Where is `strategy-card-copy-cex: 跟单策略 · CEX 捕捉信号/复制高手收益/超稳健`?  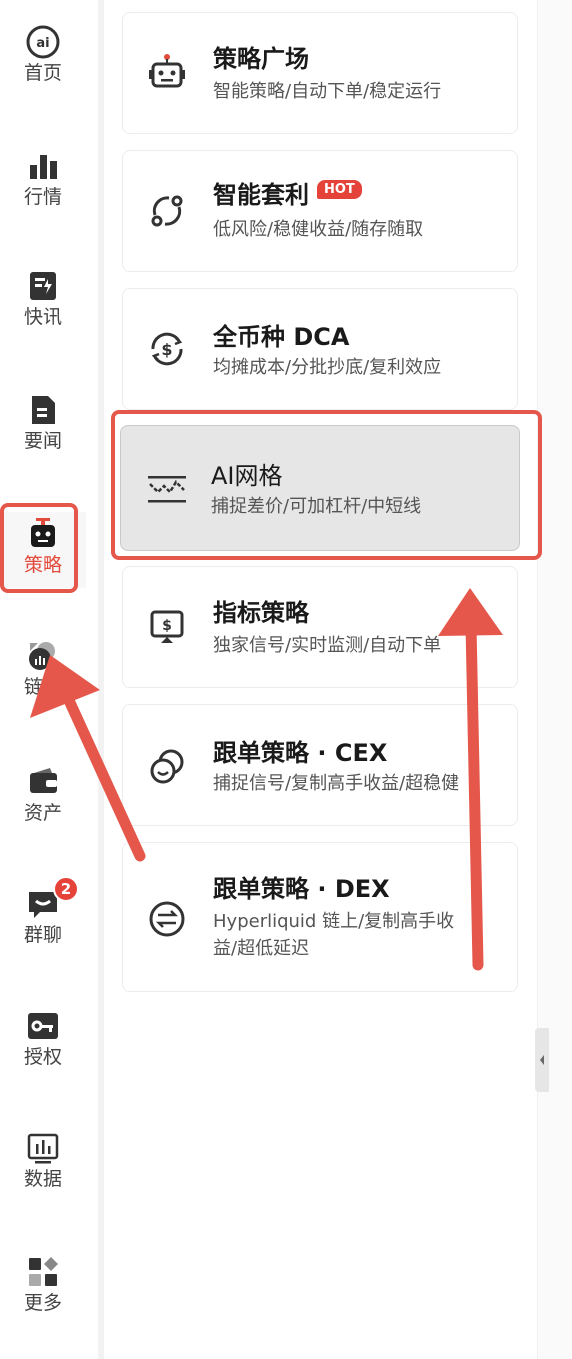 strategy-card-copy-cex: 跟单策略 · CEX 捕捉信号/复制高手收益/超稳健 is located at coordinates (320, 765).